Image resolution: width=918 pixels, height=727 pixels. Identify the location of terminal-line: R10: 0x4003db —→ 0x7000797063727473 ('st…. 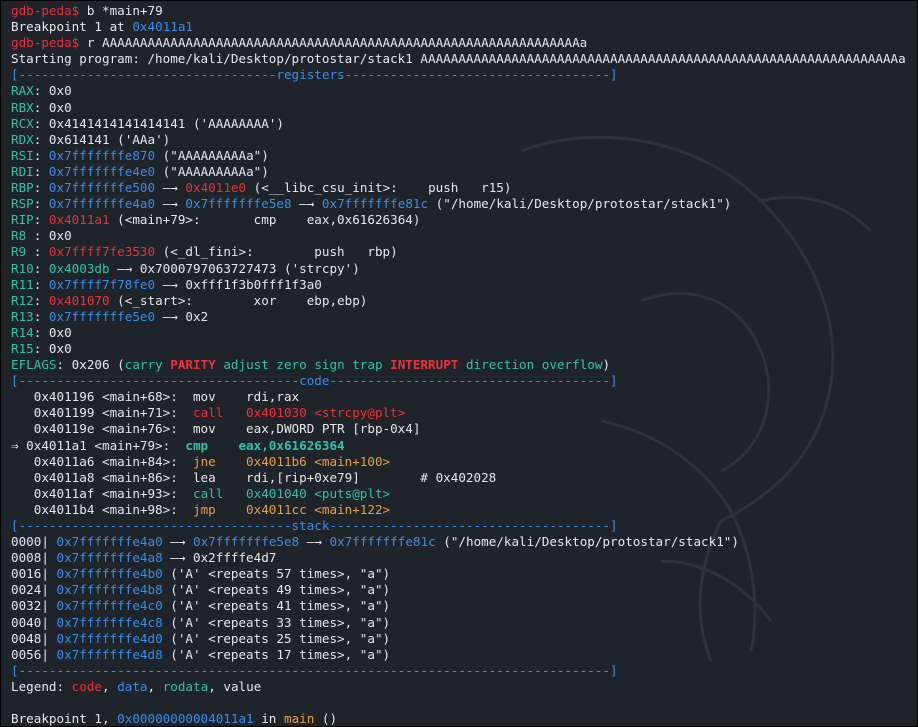
(458, 269).